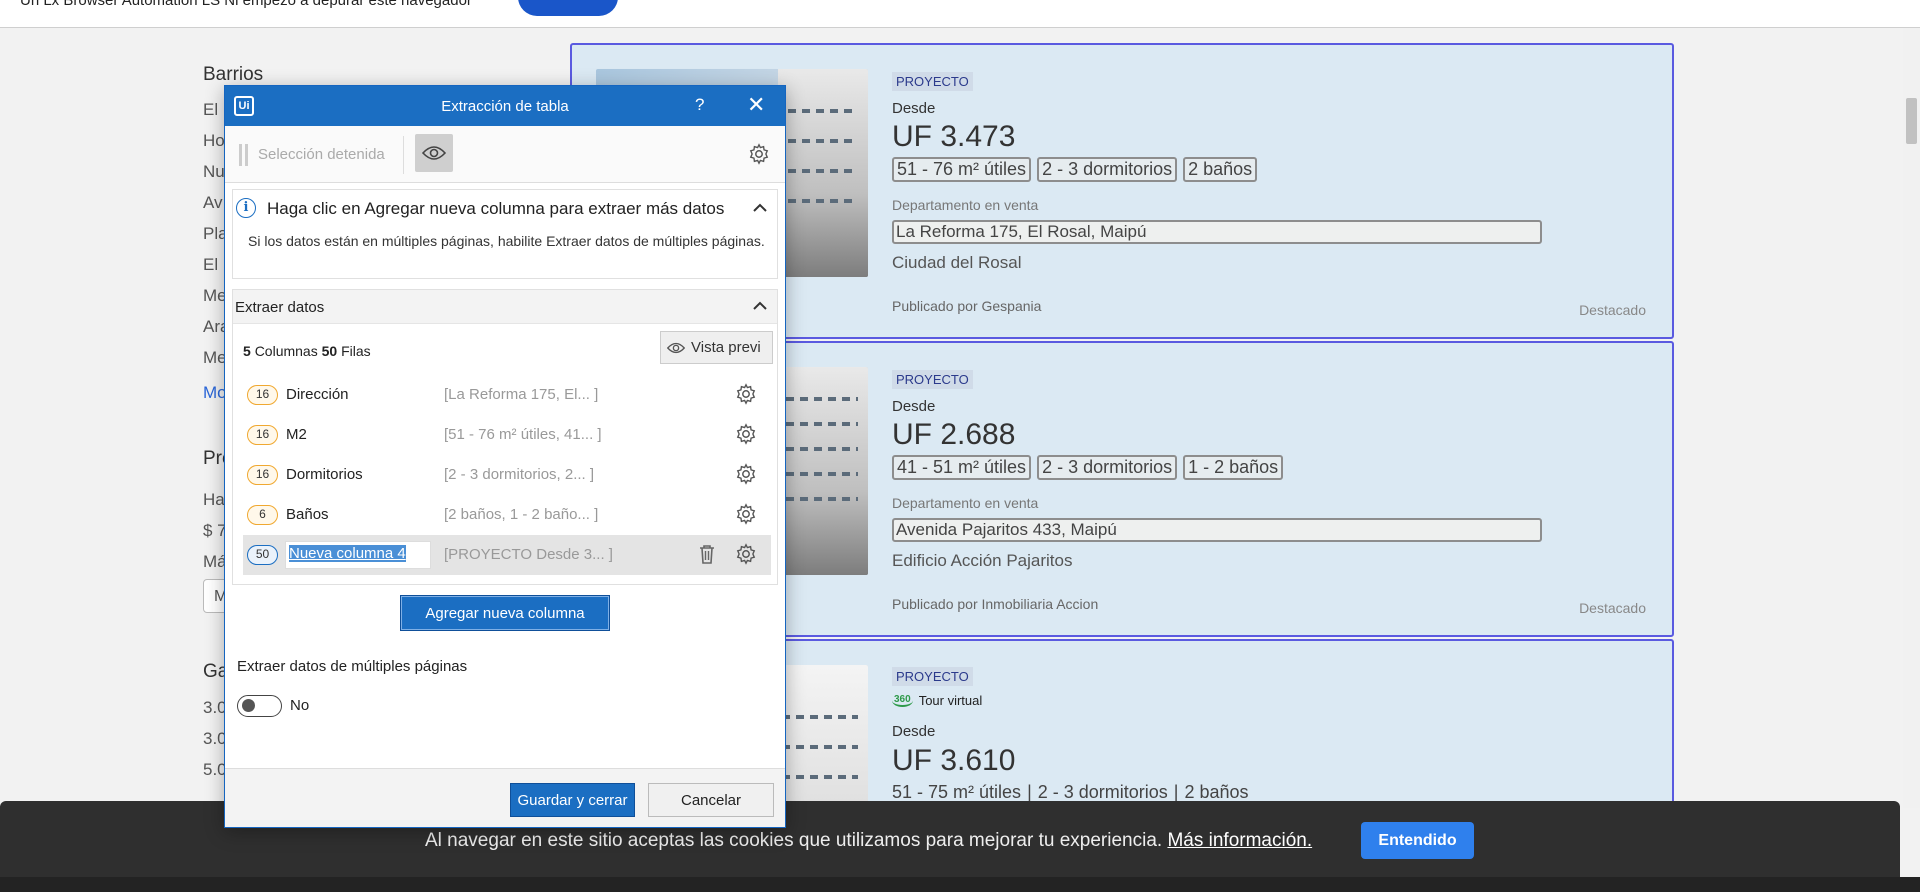 The height and width of the screenshot is (892, 1920). I want to click on column-sample: [2 - 3 dormitorios, 2... ], so click(519, 474).